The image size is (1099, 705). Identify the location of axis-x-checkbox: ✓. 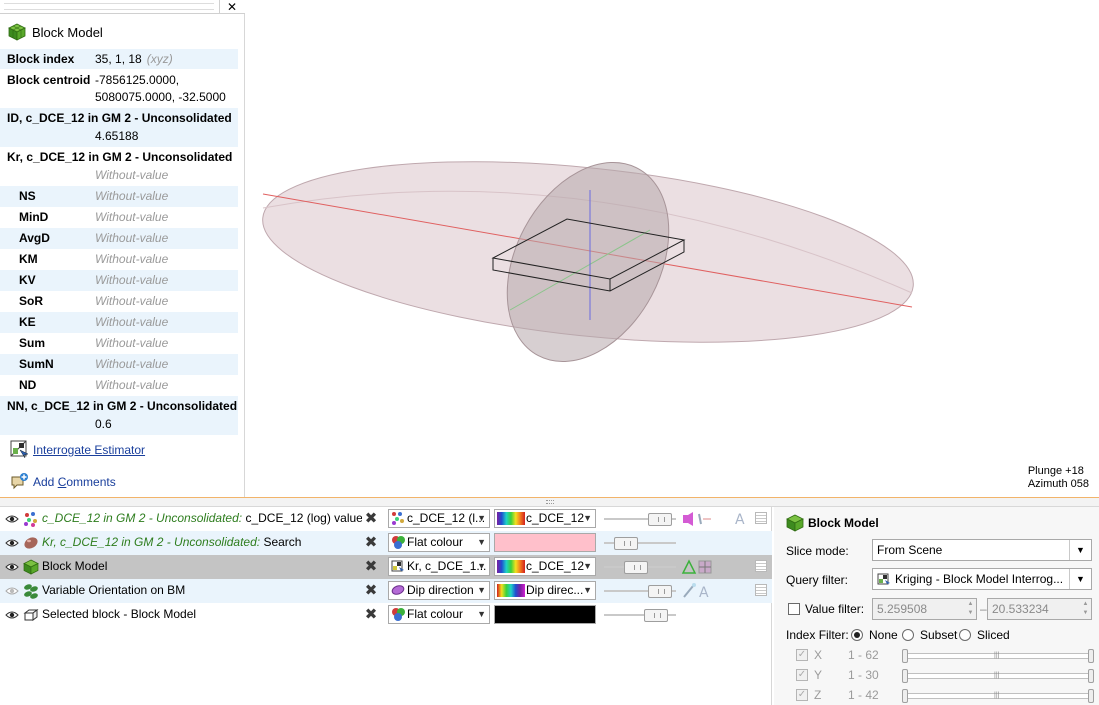
(802, 655).